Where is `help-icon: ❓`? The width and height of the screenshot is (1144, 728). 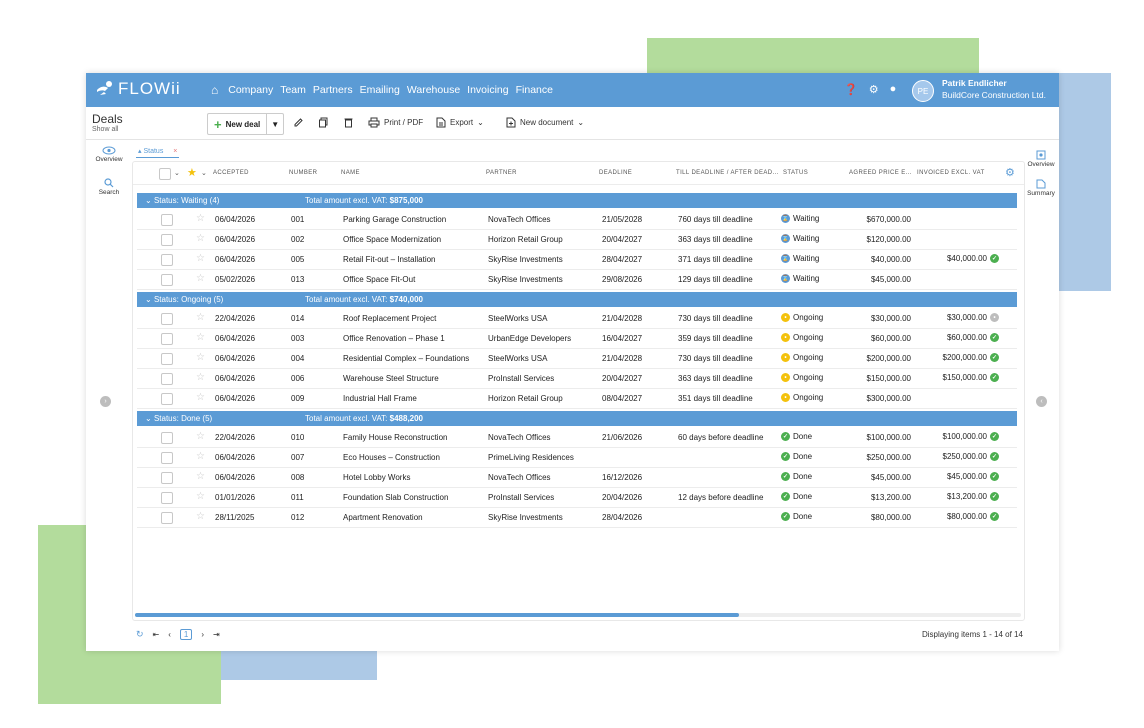
help-icon: ❓ is located at coordinates (851, 89).